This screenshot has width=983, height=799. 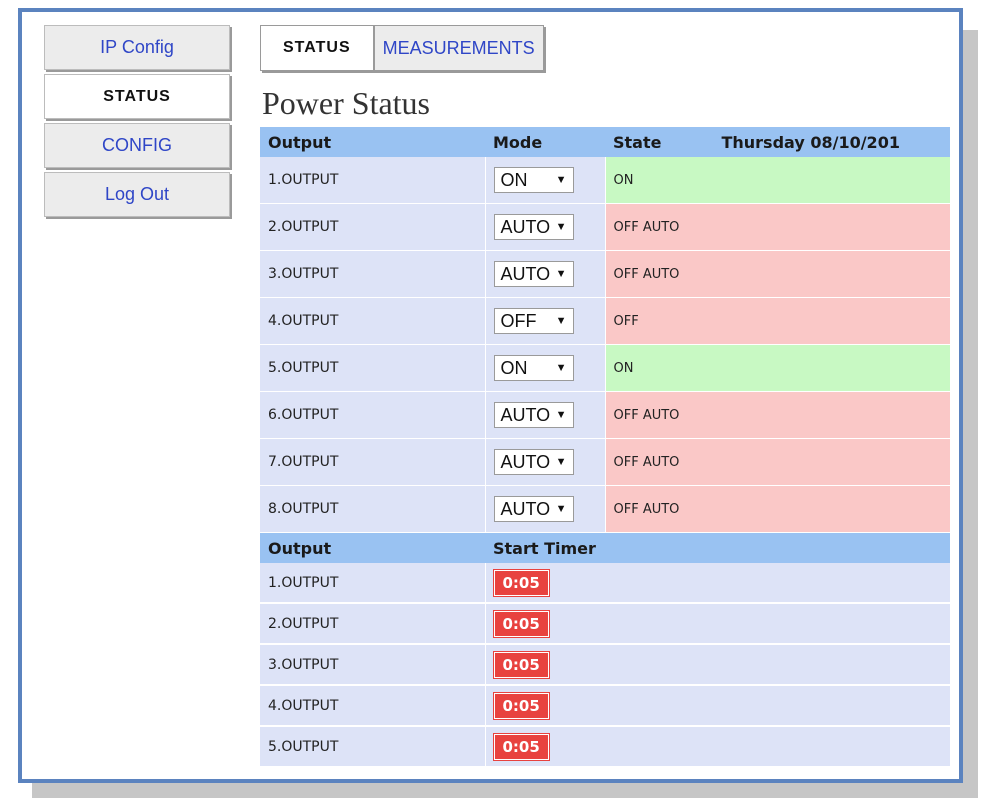 I want to click on mode-select: OFF ▼, so click(x=533, y=321).